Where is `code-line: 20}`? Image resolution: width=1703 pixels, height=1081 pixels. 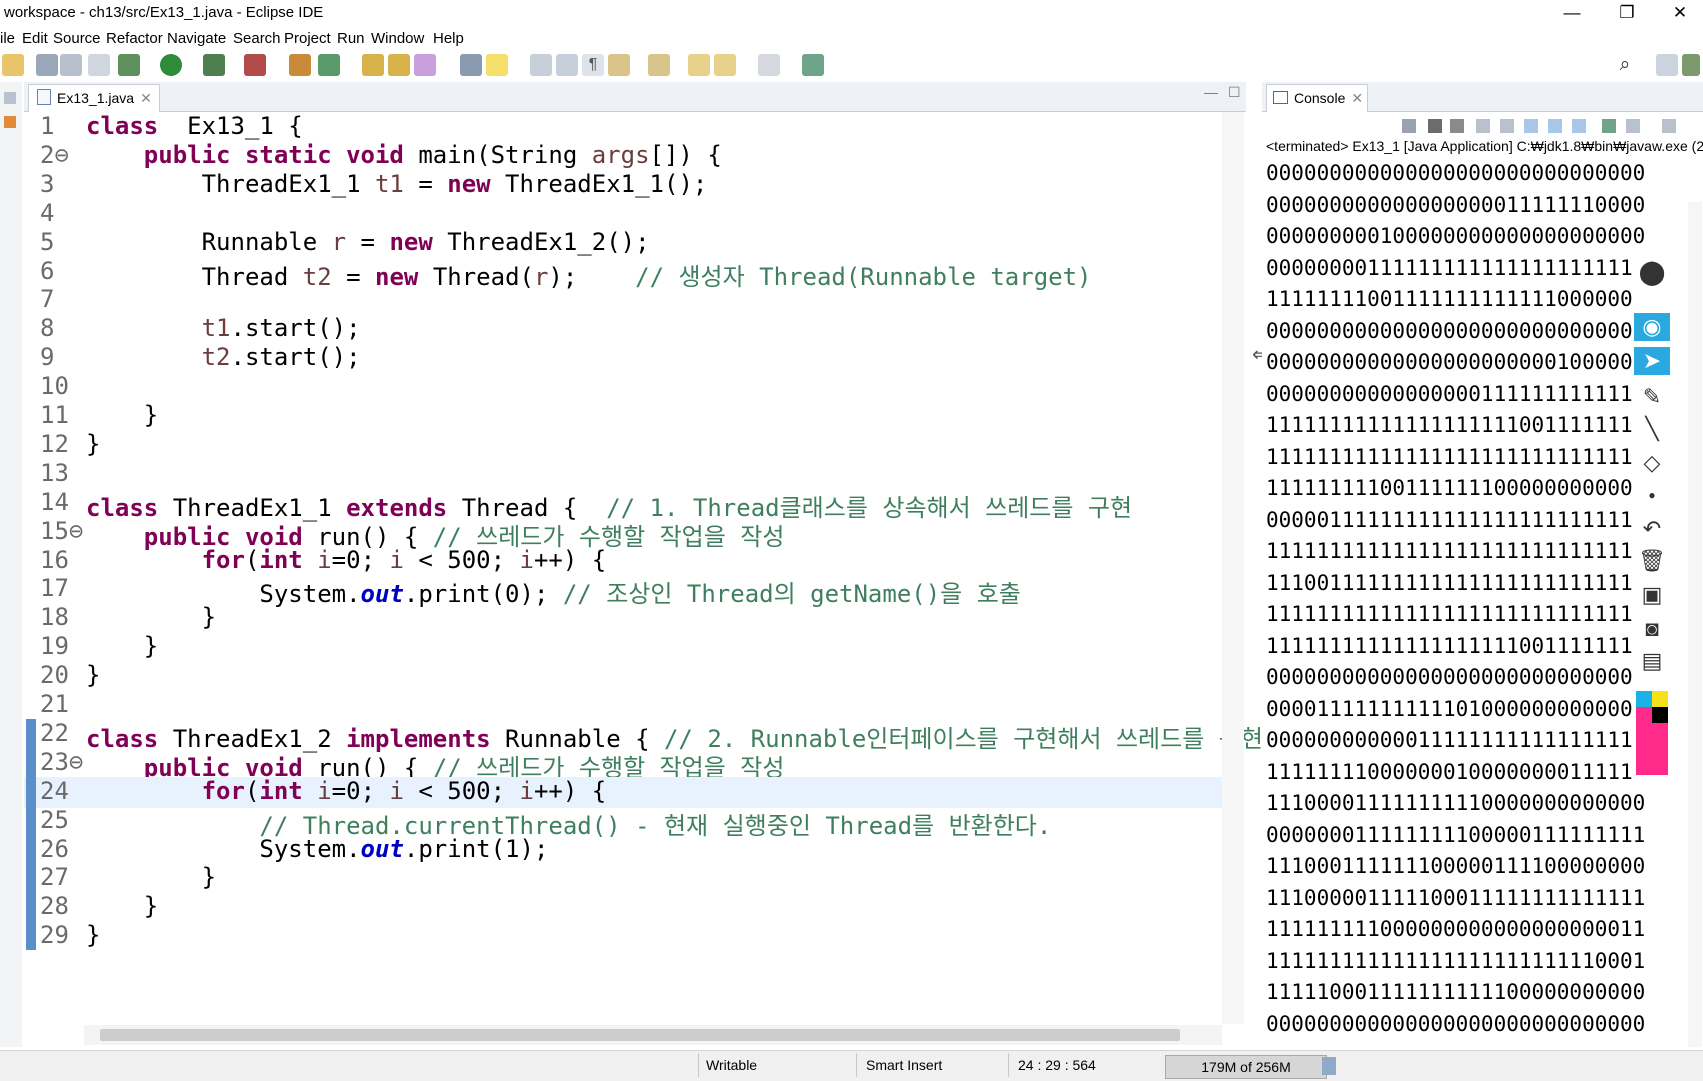 code-line: 20} is located at coordinates (623, 676).